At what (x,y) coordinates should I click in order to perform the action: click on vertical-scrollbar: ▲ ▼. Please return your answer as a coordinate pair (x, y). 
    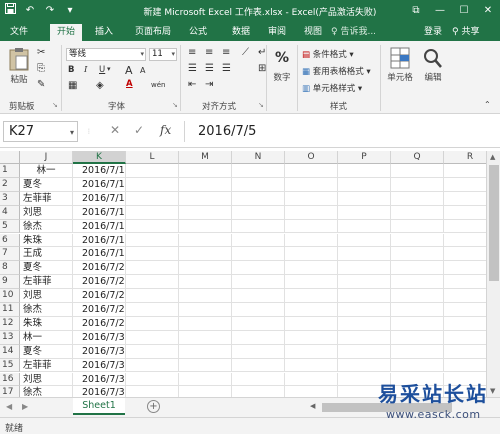
    Looking at the image, I should click on (493, 274).